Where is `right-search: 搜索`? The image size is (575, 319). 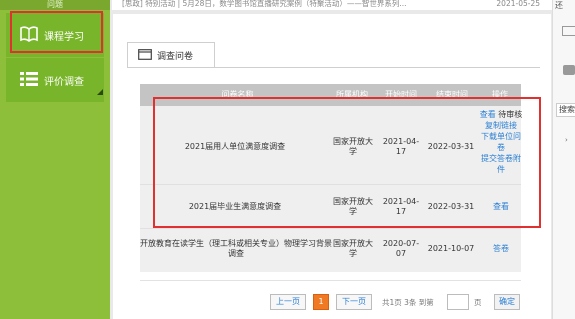 right-search: 搜索 is located at coordinates (565, 110).